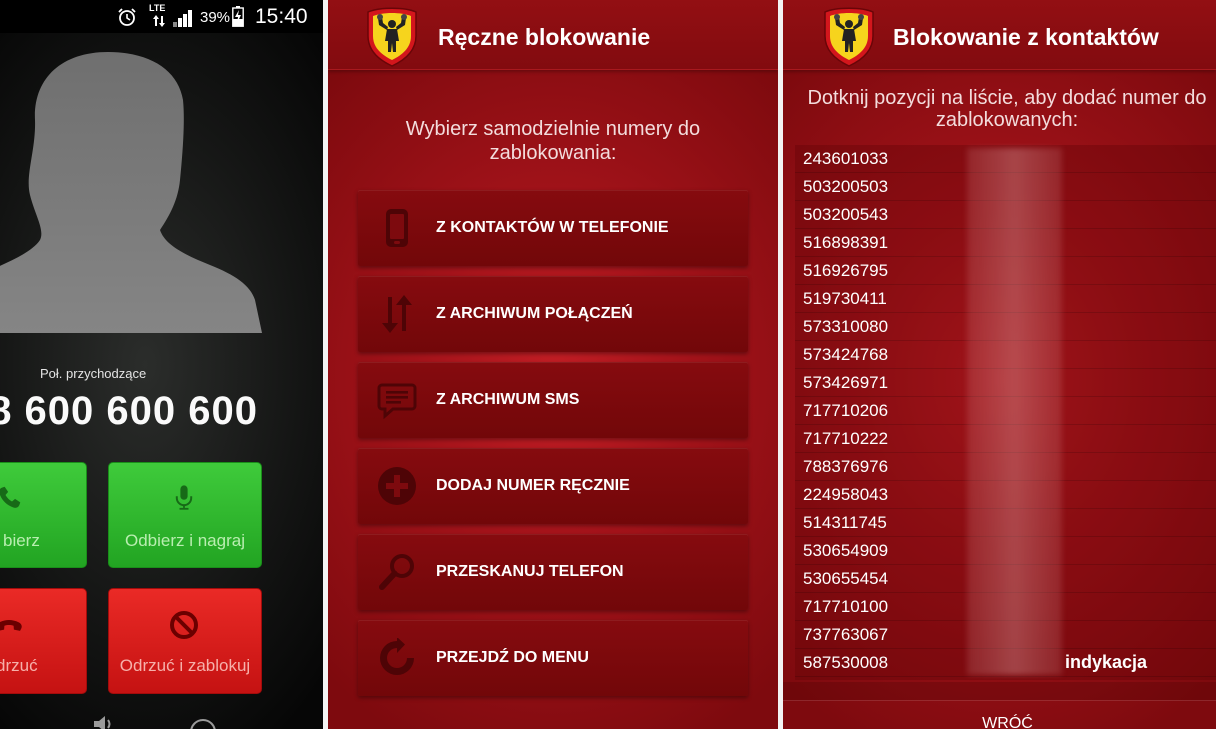 This screenshot has width=1216, height=729. I want to click on phone-answer-icon, so click(10, 497).